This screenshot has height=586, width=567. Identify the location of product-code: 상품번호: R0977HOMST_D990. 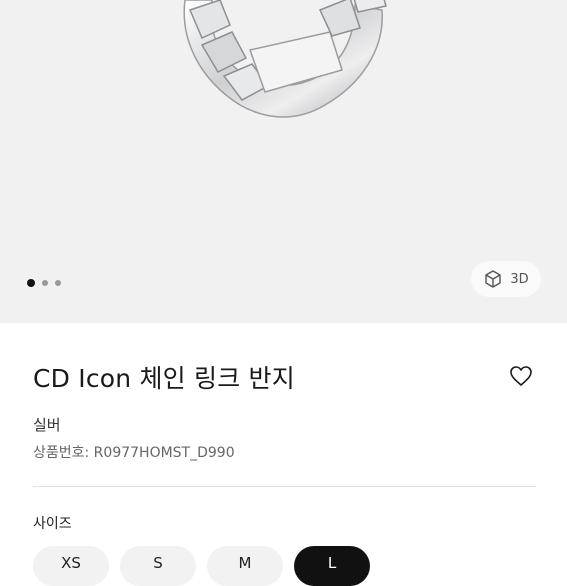
(134, 453).